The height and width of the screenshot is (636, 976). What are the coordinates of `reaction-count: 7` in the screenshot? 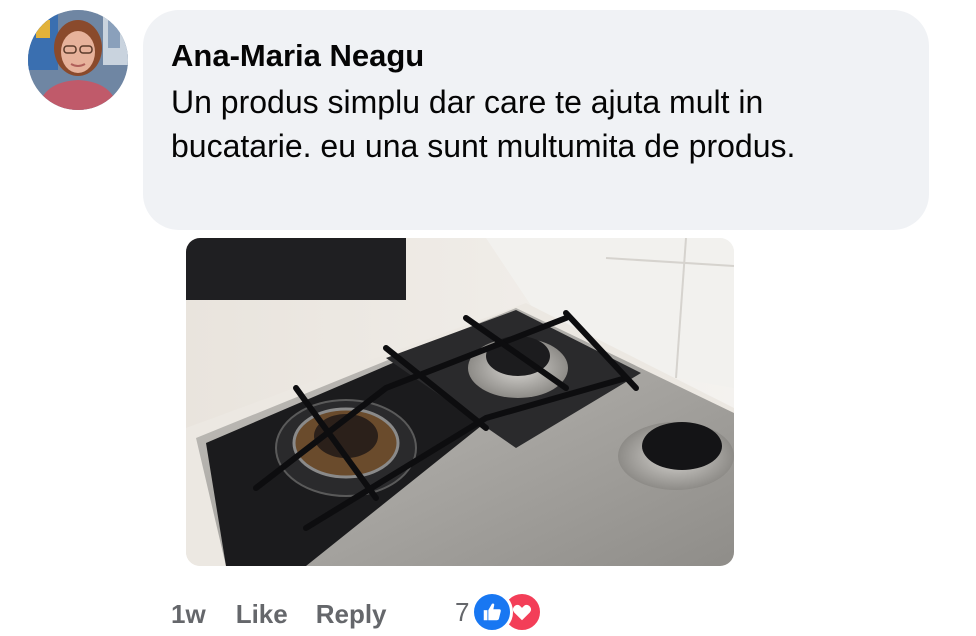 It's located at (462, 611).